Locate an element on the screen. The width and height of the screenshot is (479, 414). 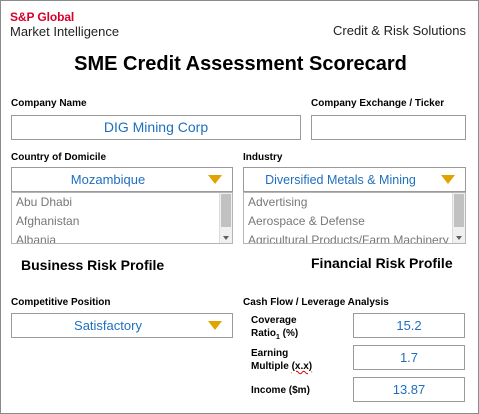
country-selected-value: Mozambique is located at coordinates (108, 179).